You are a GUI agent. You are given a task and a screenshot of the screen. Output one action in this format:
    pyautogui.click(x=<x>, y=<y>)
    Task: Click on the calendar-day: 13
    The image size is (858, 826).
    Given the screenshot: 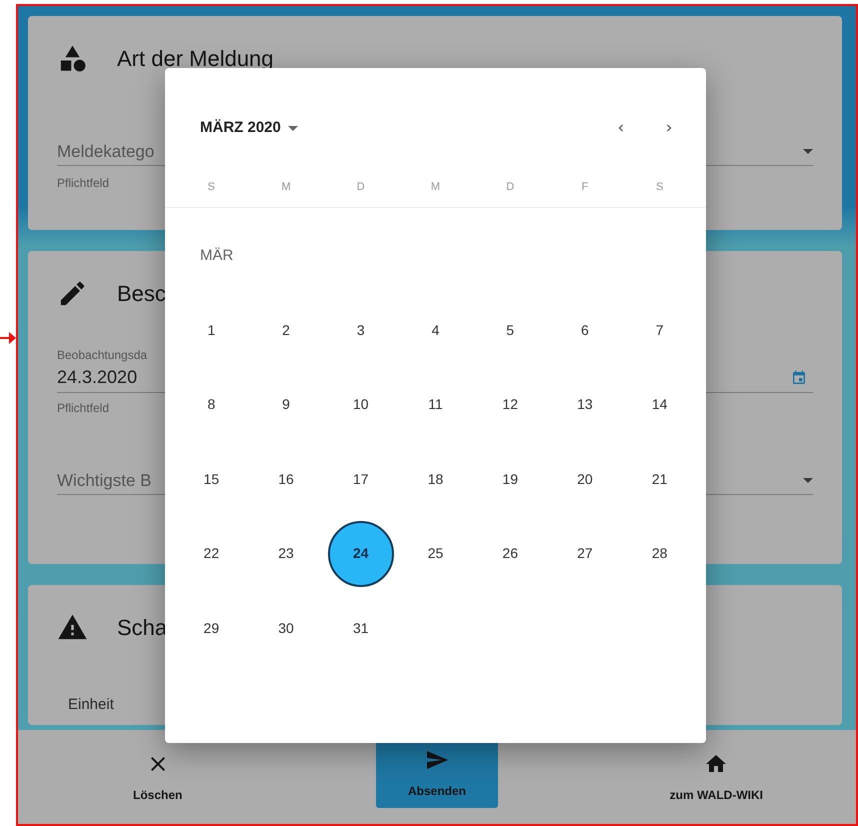 What is the action you would take?
    pyautogui.click(x=584, y=404)
    